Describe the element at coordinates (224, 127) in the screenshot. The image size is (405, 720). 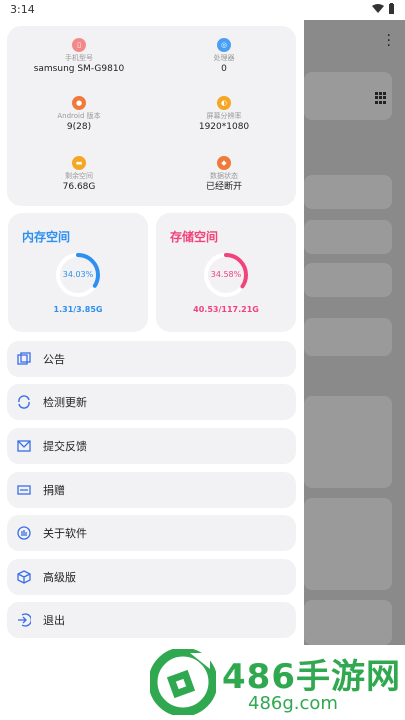
I see `info-value: 1920*1080` at that location.